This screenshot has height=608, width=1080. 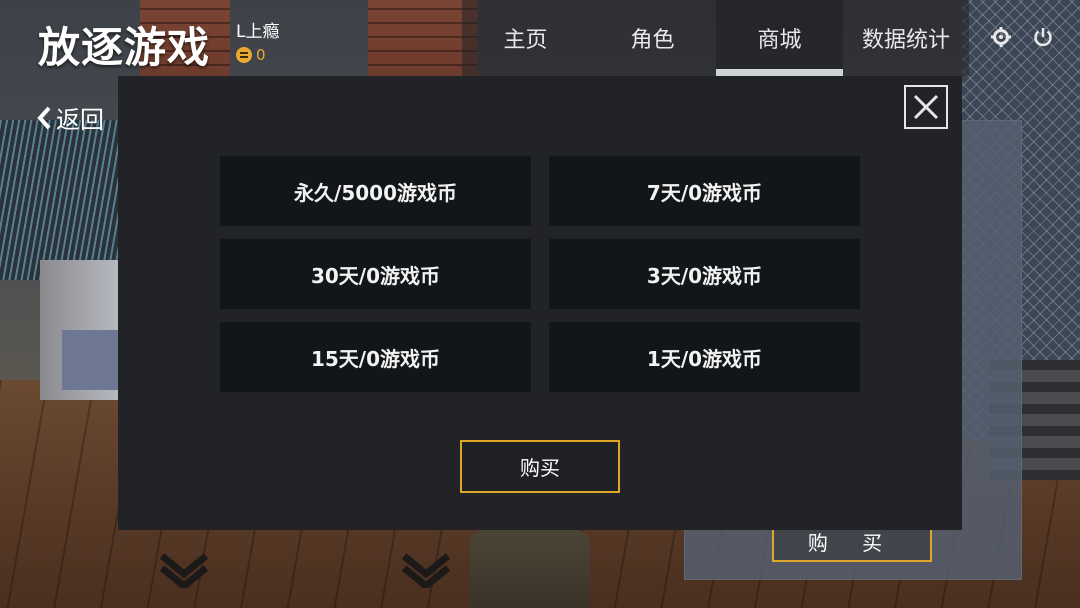 I want to click on coin-icon, so click(x=244, y=55).